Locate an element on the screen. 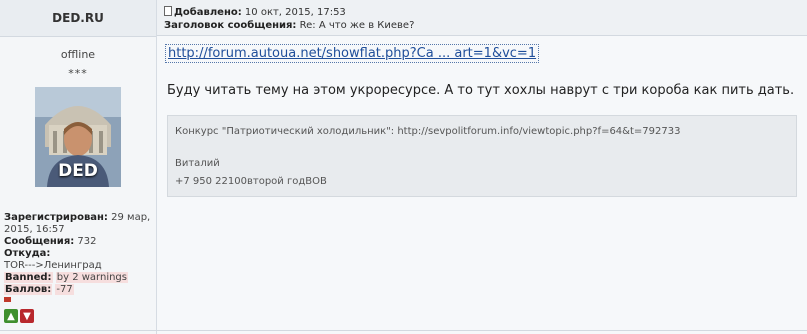 Image resolution: width=807 pixels, height=334 pixels. banned-row: Banned: by 2 warnings is located at coordinates (78, 278).